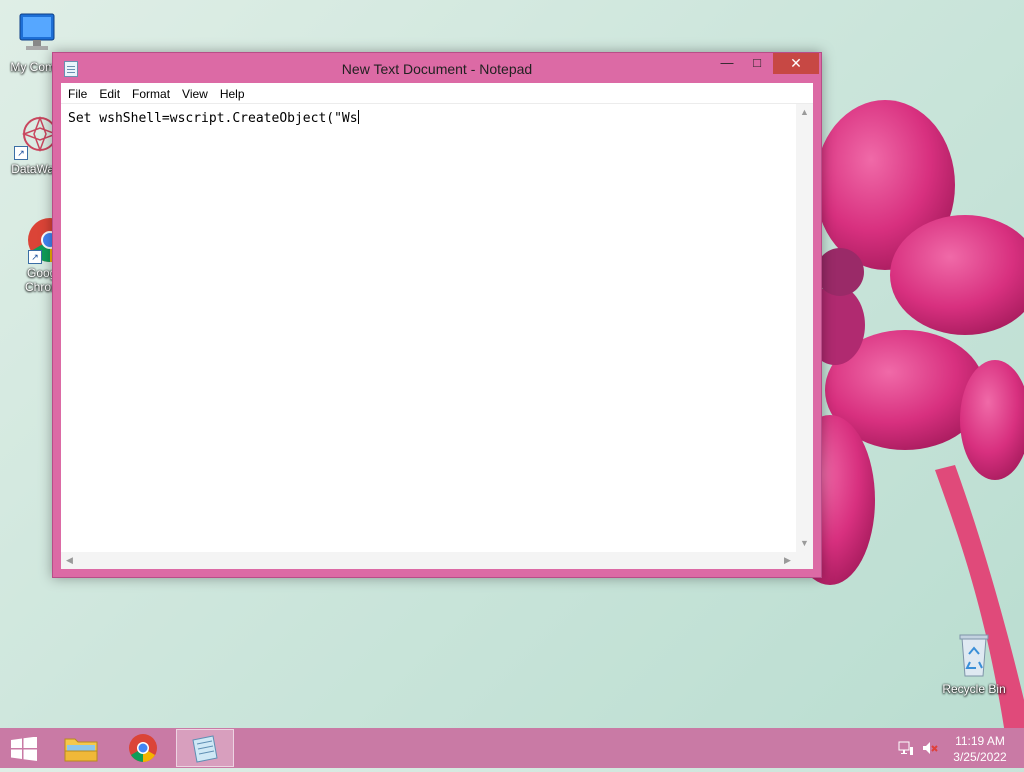 The height and width of the screenshot is (772, 1024). I want to click on window-title: New Text Document - Notepad, so click(437, 69).